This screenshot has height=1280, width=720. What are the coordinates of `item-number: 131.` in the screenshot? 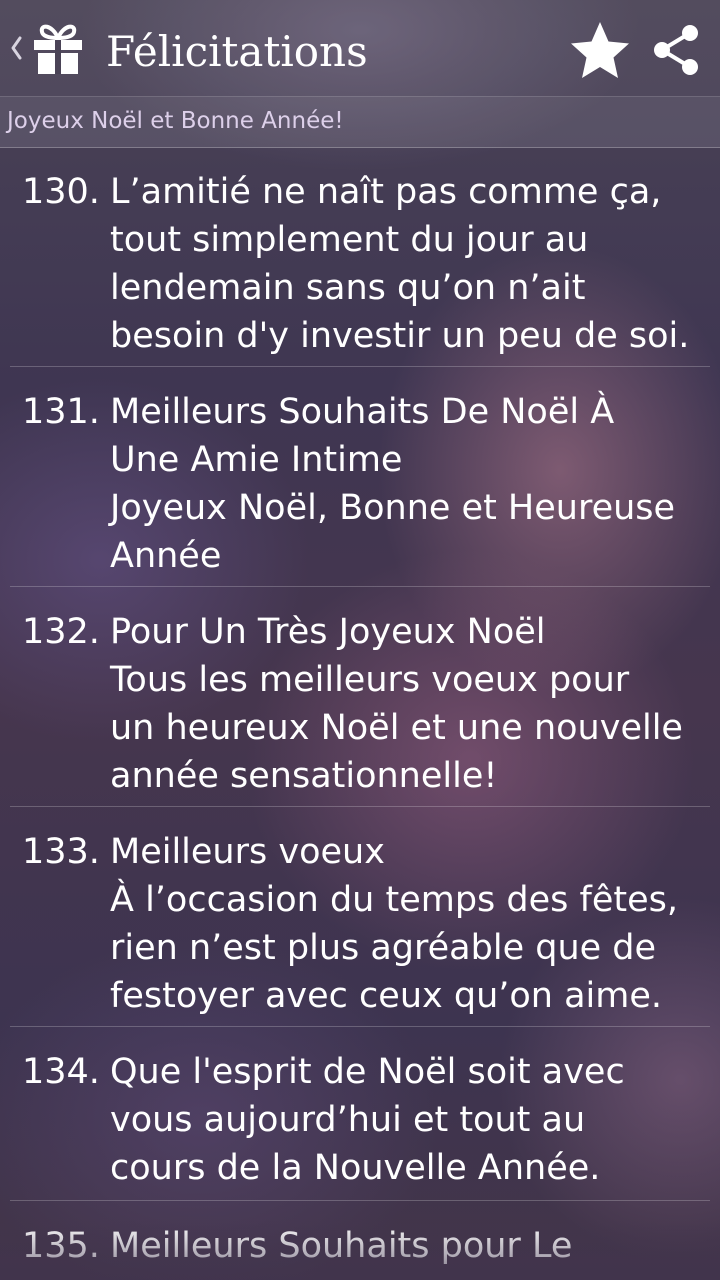 It's located at (61, 412).